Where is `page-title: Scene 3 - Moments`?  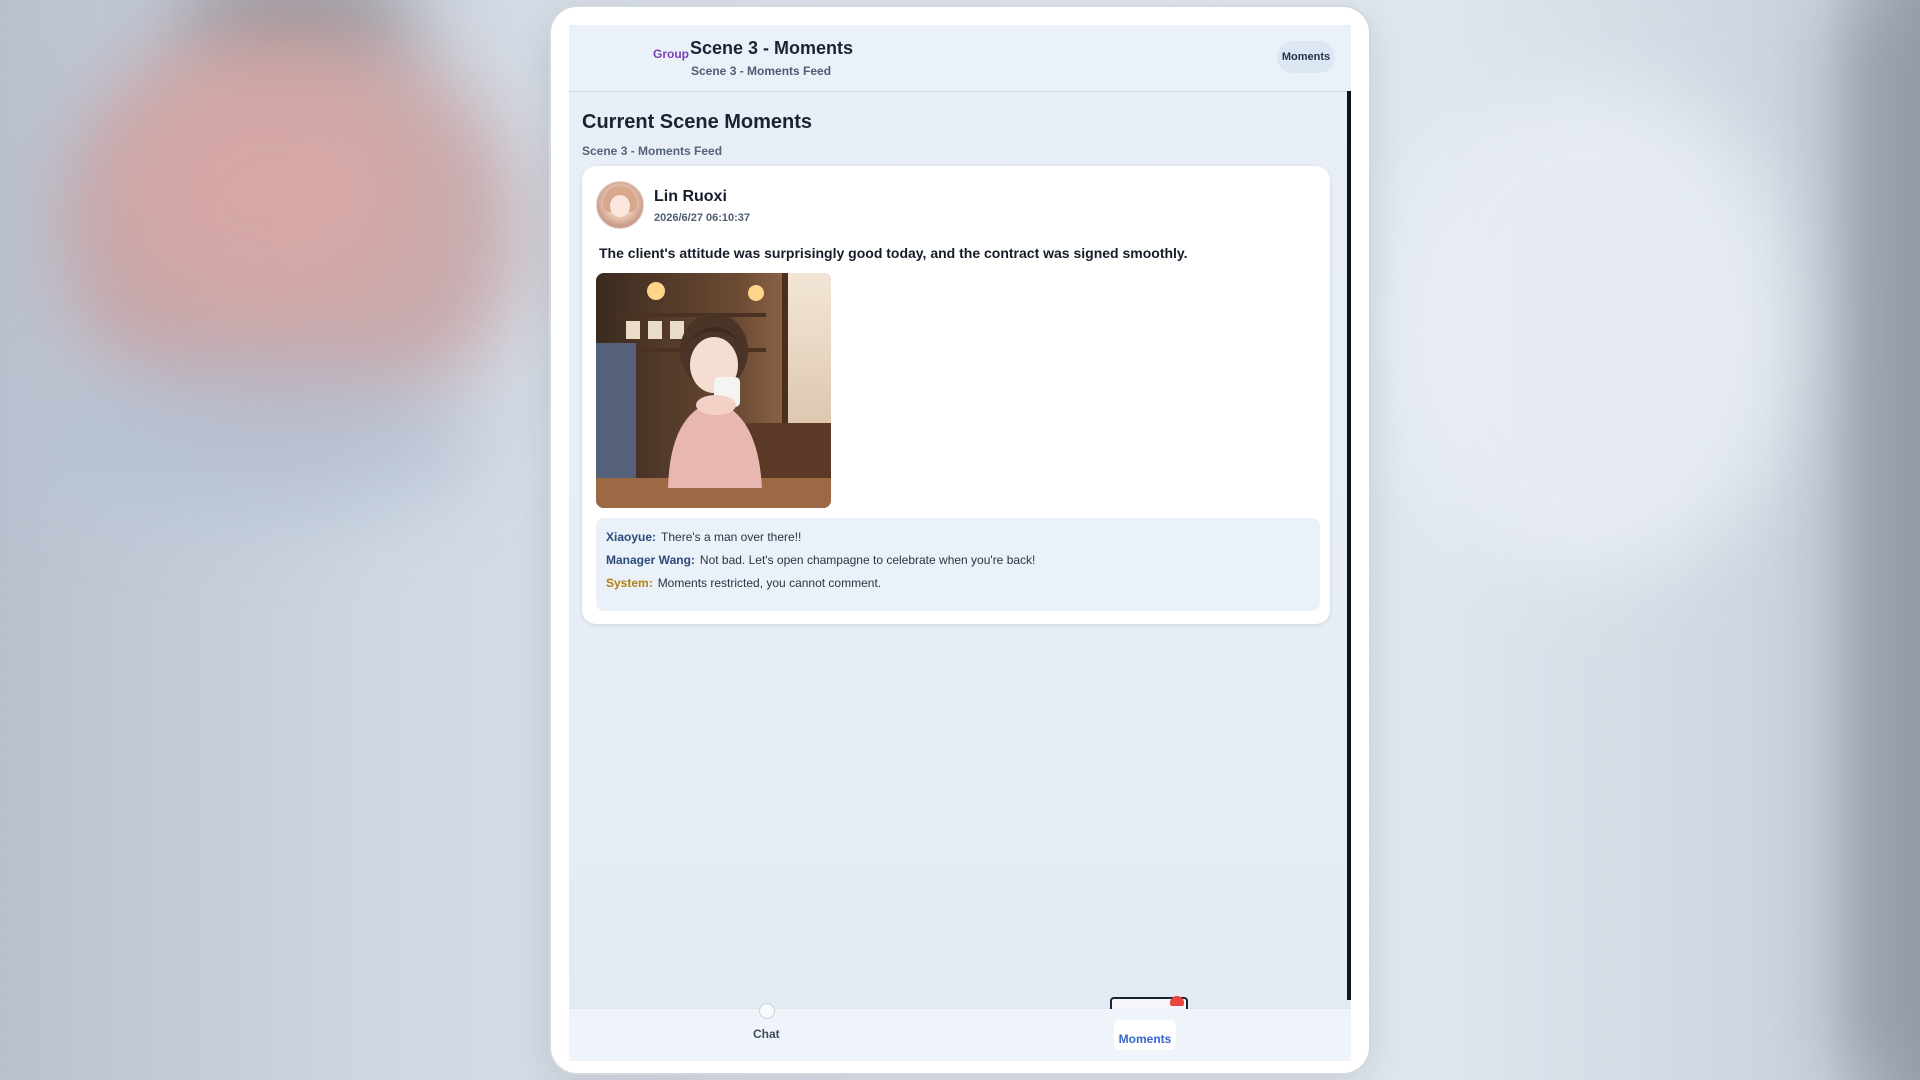 page-title: Scene 3 - Moments is located at coordinates (772, 48).